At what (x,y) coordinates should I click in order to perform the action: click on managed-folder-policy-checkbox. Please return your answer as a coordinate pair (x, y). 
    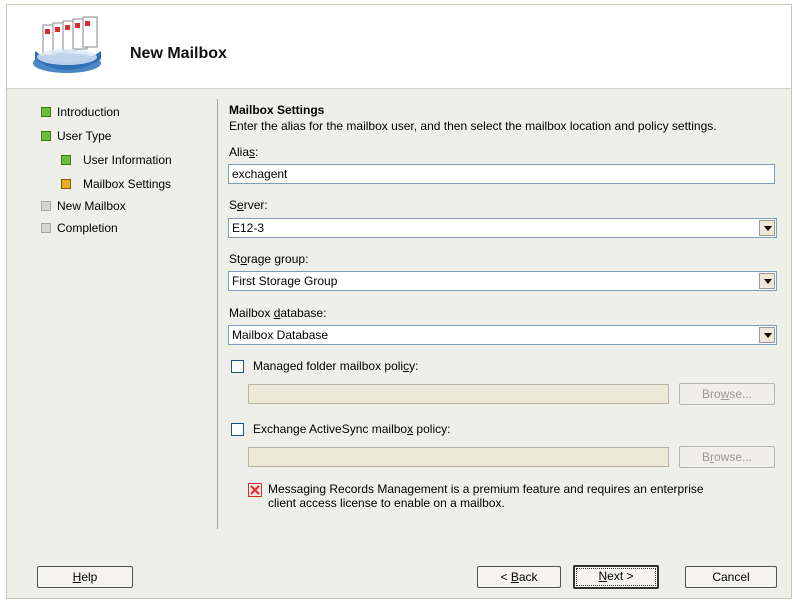
    Looking at the image, I should click on (237, 366).